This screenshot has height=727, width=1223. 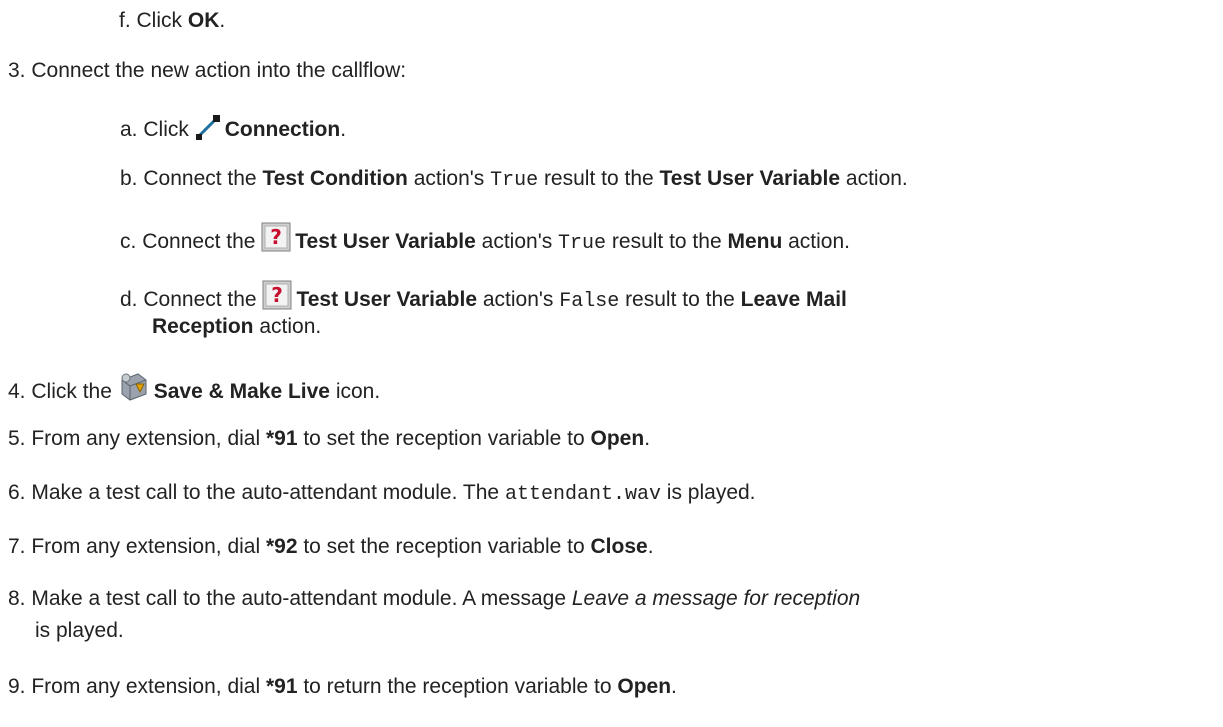 I want to click on list-marker: b., so click(x=129, y=178).